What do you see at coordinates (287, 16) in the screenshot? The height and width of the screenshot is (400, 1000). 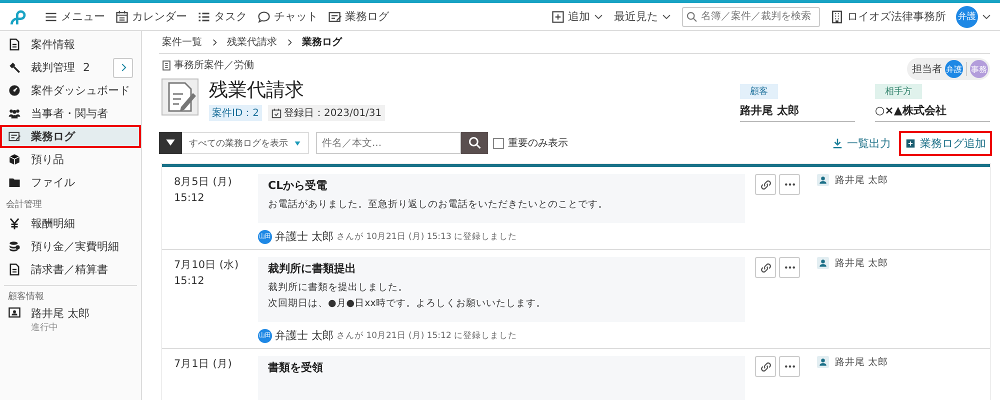 I see `nav-link: チャット` at bounding box center [287, 16].